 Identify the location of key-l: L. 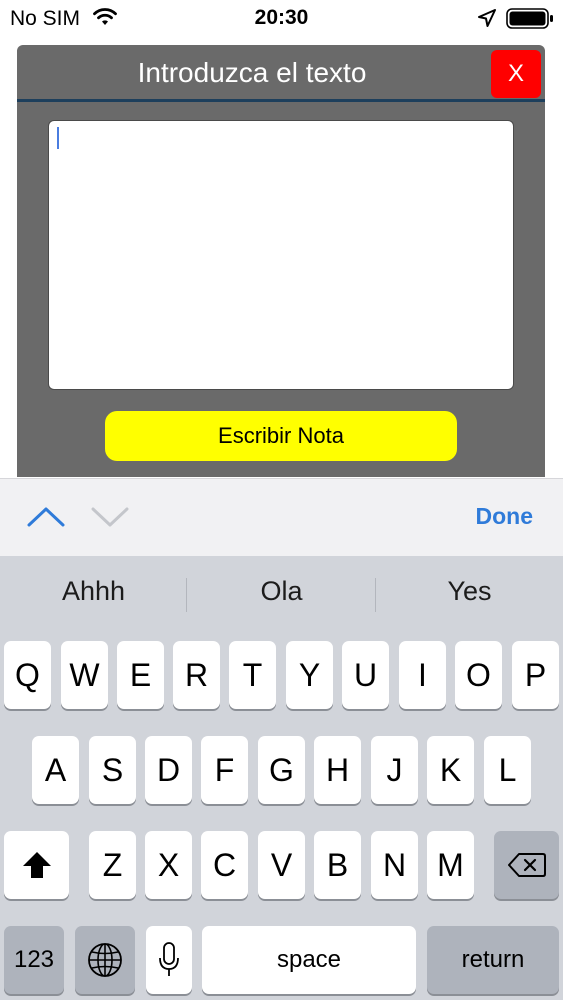
(507, 770).